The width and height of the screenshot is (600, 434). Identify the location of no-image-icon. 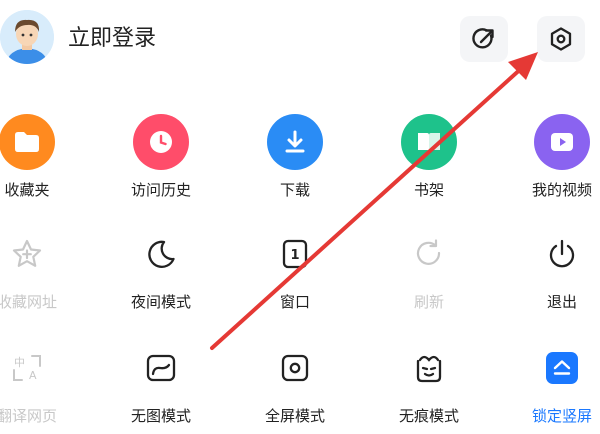
(161, 368).